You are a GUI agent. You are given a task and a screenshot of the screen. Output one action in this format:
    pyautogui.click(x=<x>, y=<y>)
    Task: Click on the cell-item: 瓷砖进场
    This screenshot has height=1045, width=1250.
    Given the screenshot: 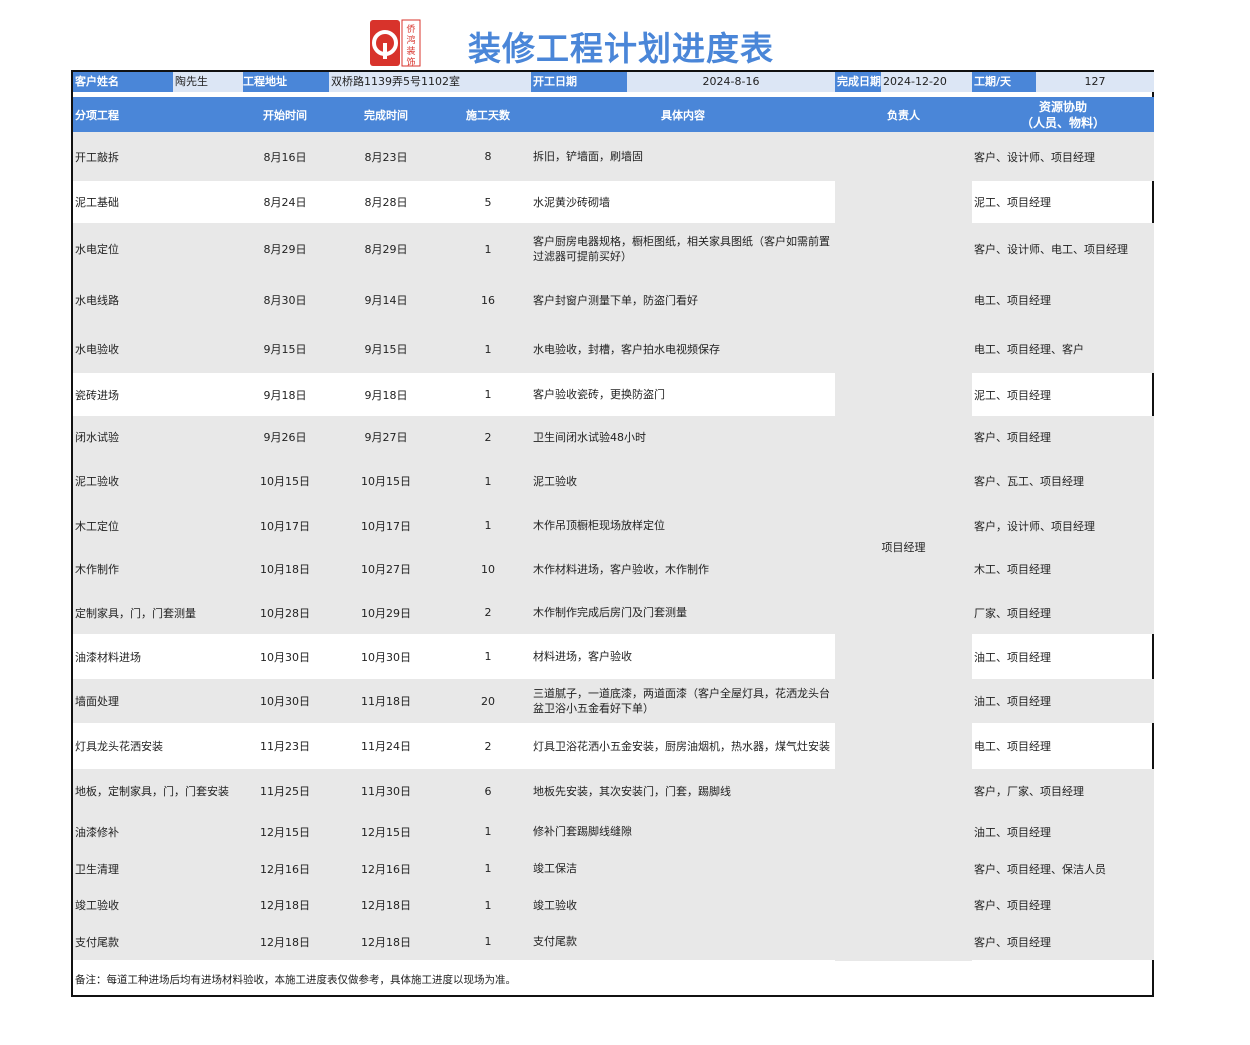 What is the action you would take?
    pyautogui.click(x=97, y=395)
    